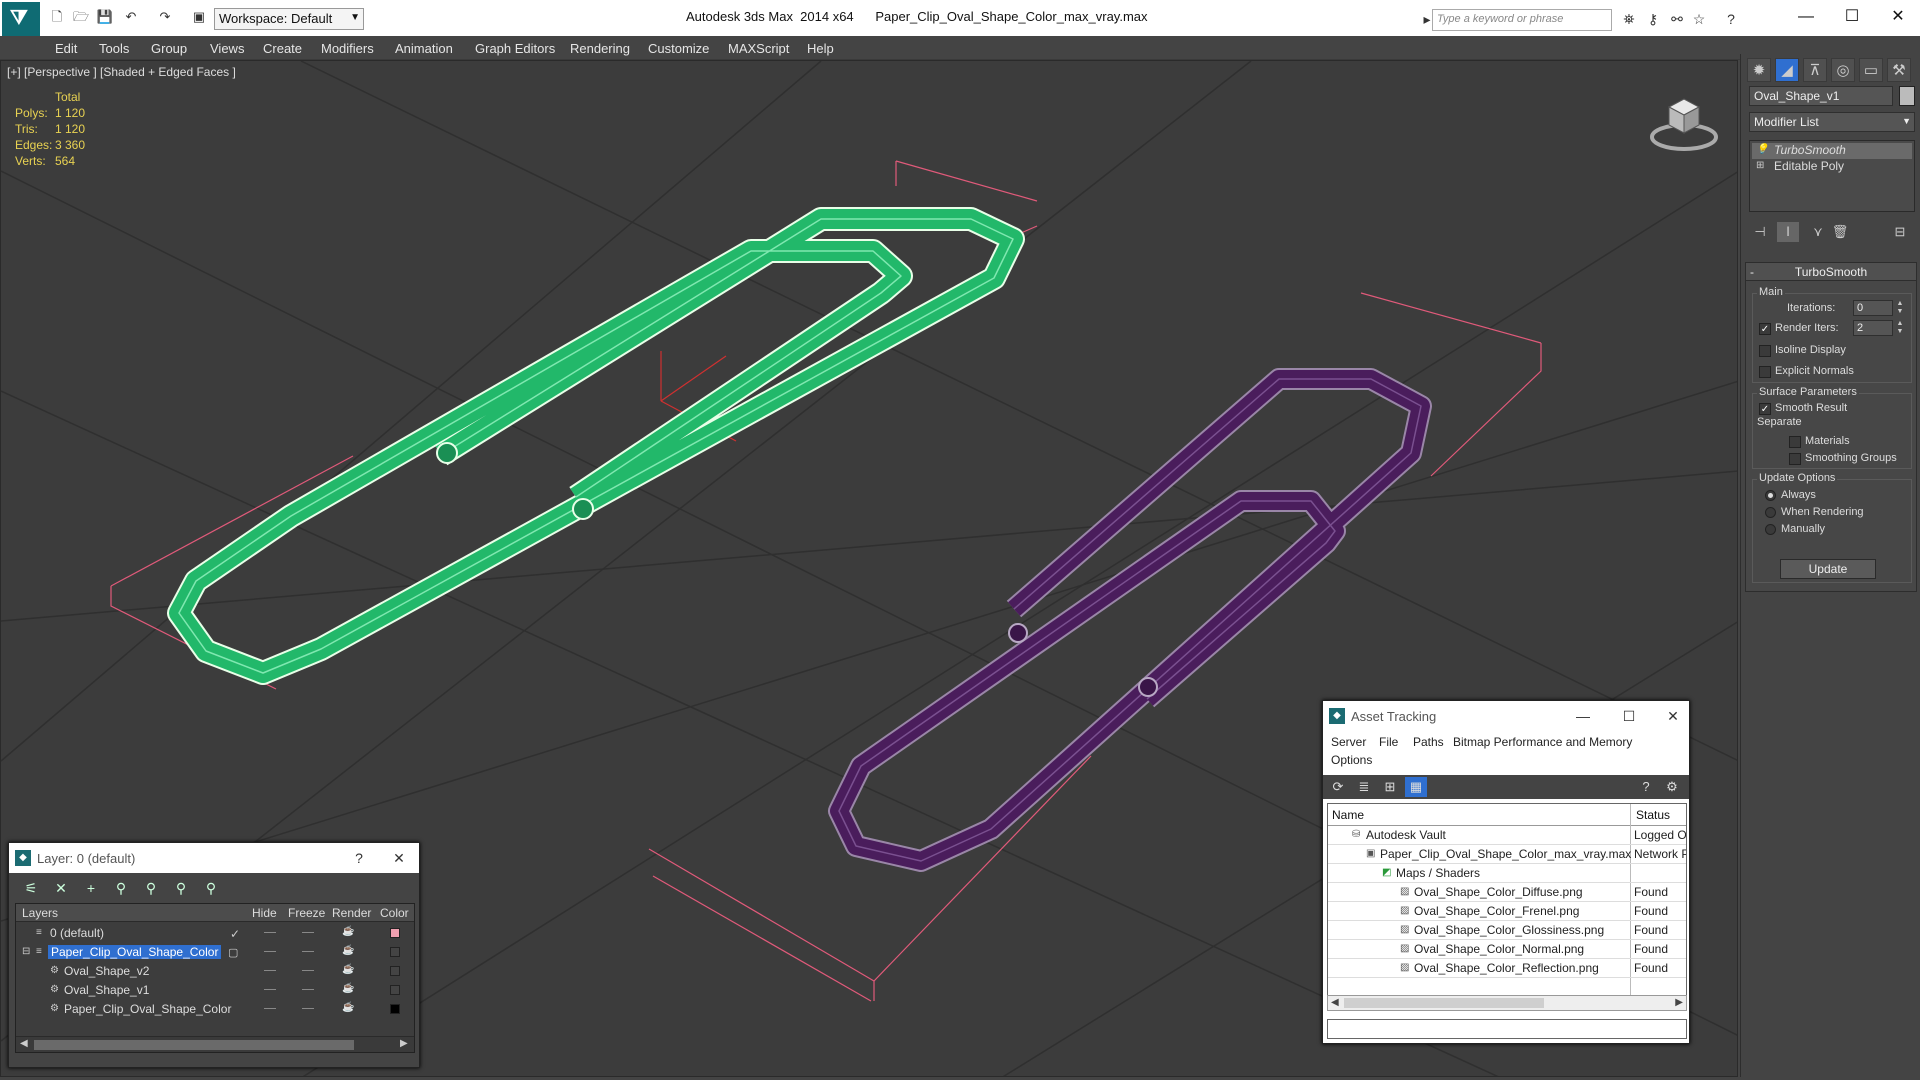  I want to click on create-layer-icon: ⚟, so click(31, 888).